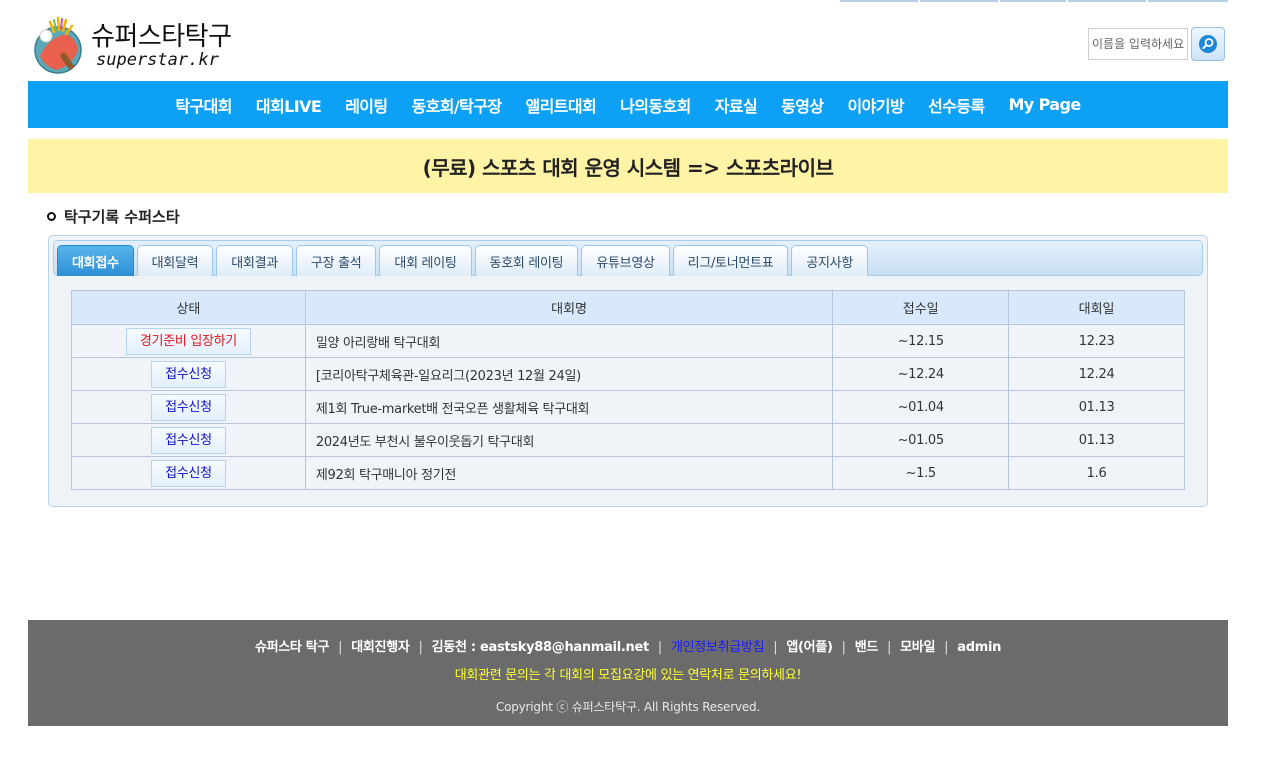 This screenshot has width=1261, height=761. Describe the element at coordinates (95, 260) in the screenshot. I see `tab-registration: 대회접수` at that location.